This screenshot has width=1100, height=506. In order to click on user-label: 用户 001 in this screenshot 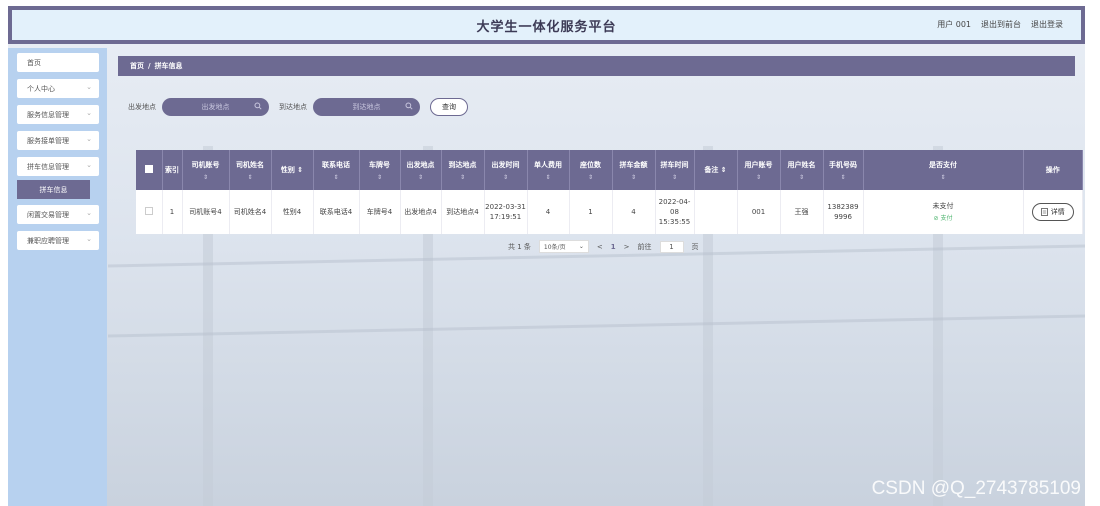, I will do `click(954, 24)`.